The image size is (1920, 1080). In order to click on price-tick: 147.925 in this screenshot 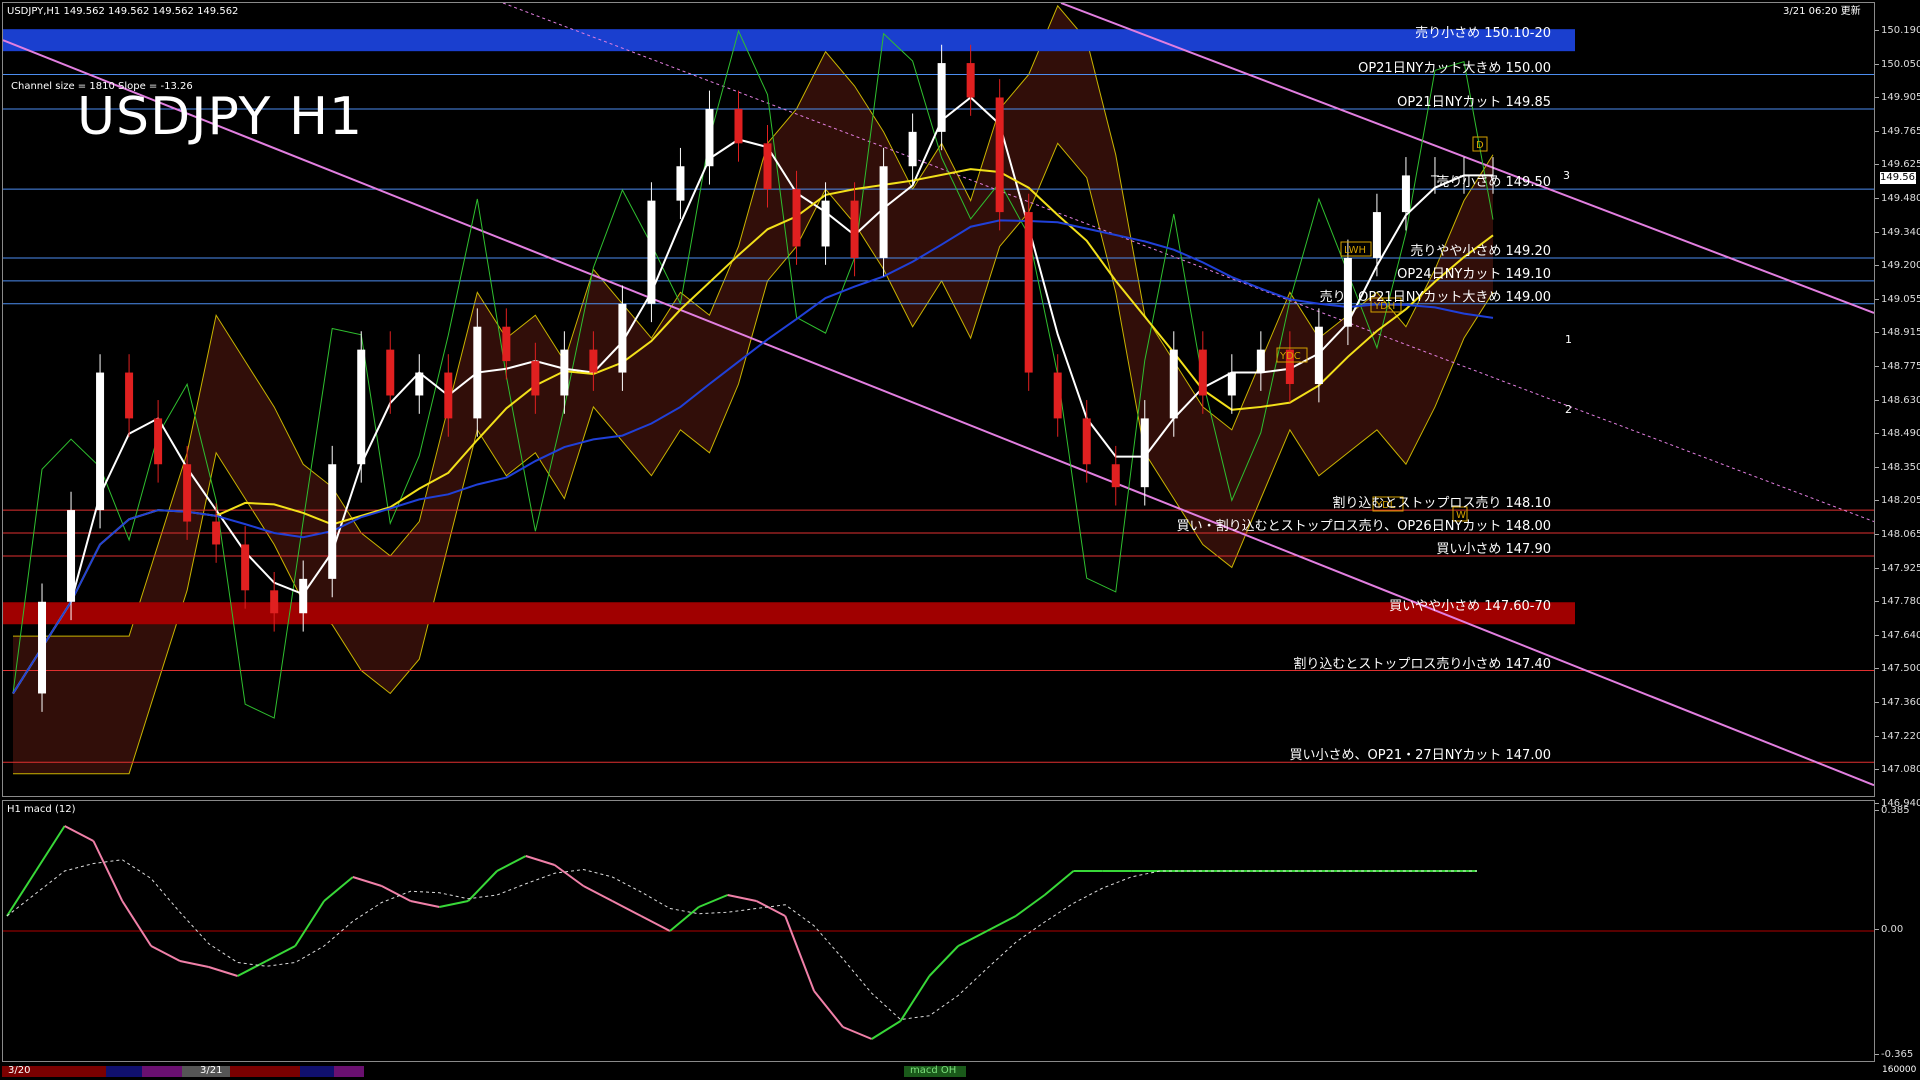, I will do `click(1897, 568)`.